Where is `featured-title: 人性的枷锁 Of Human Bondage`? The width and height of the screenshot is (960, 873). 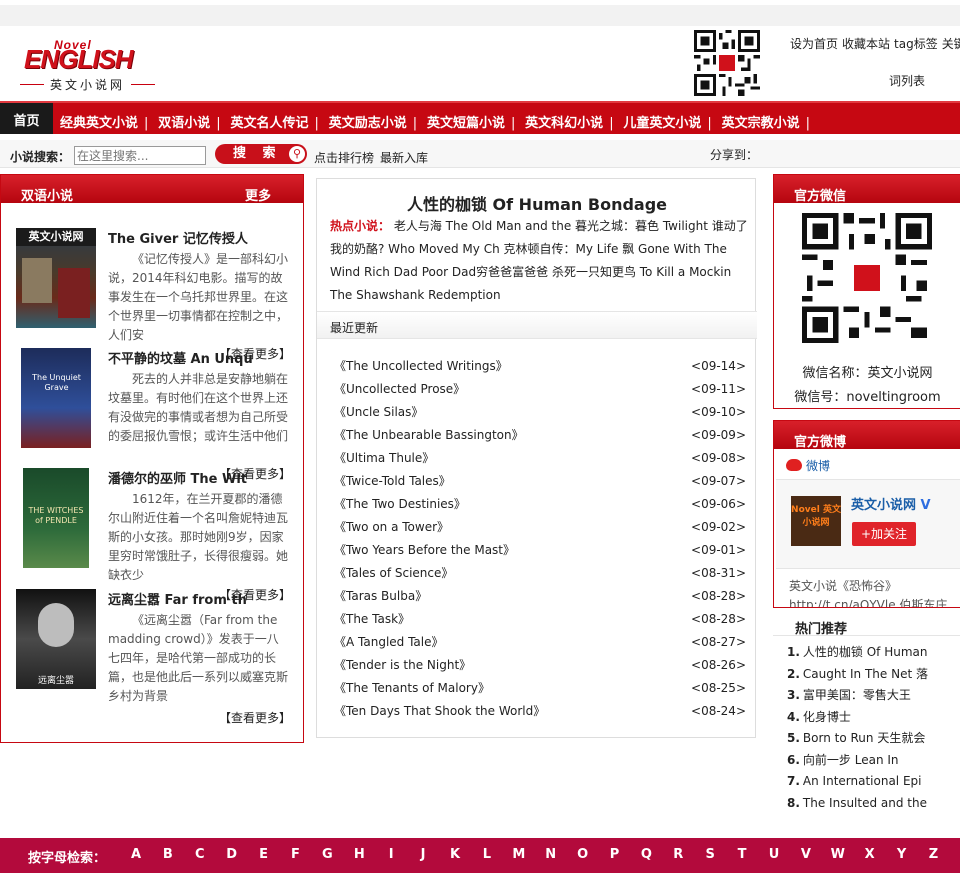
featured-title: 人性的枷锁 Of Human Bondage is located at coordinates (537, 203).